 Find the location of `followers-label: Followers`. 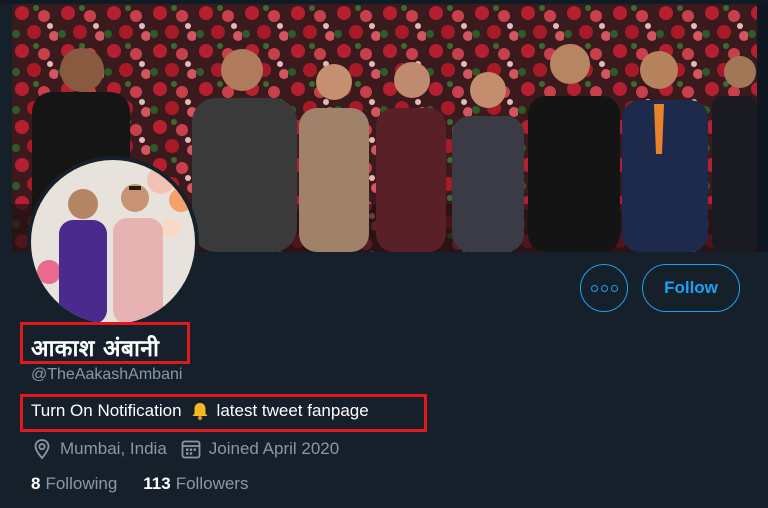

followers-label: Followers is located at coordinates (212, 483).